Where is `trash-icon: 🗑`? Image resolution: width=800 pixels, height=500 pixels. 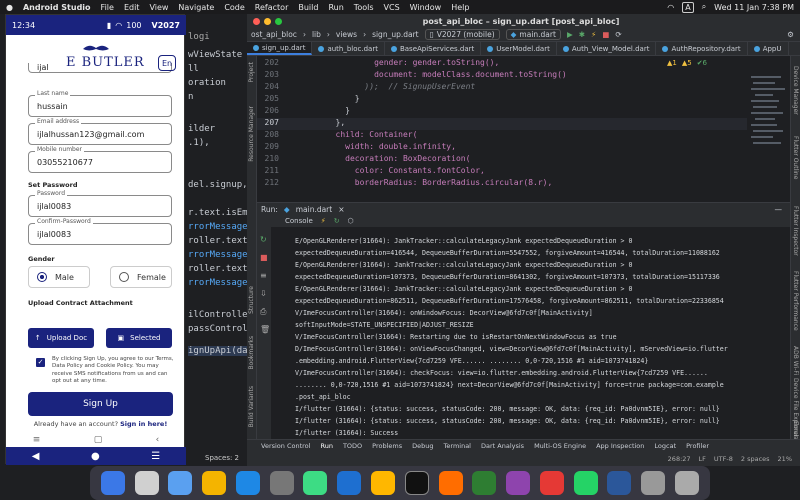 trash-icon: 🗑 is located at coordinates (265, 329).